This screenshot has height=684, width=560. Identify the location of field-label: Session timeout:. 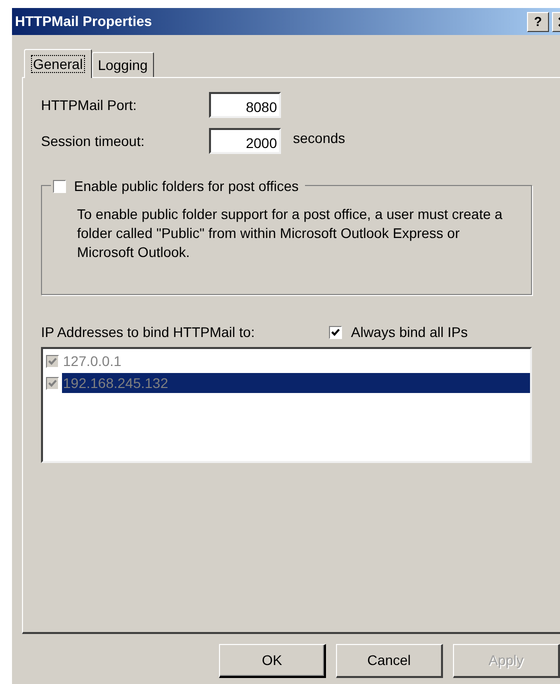
(93, 141).